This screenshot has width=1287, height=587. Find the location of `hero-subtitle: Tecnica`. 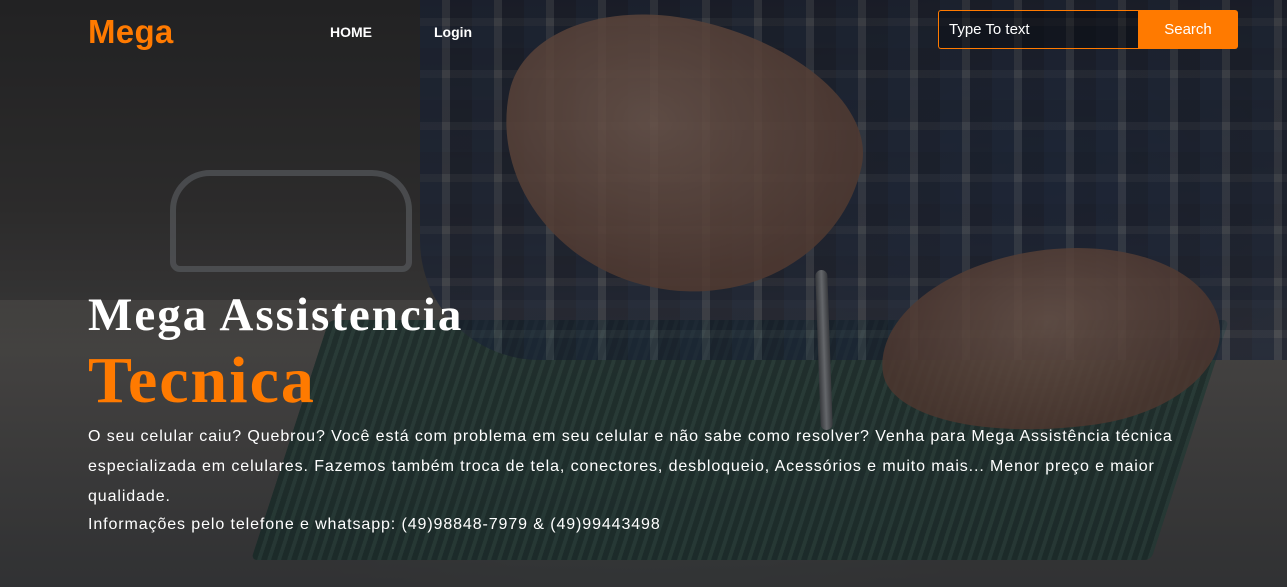

hero-subtitle: Tecnica is located at coordinates (202, 380).